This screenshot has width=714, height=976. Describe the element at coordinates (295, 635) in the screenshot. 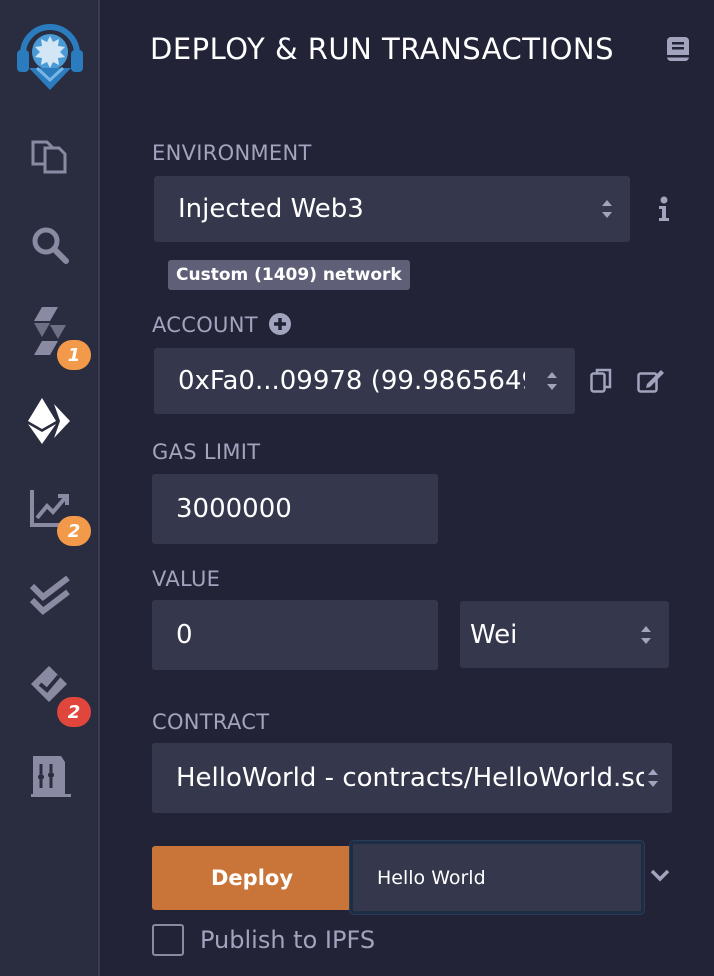

I see `value-input: 0` at that location.